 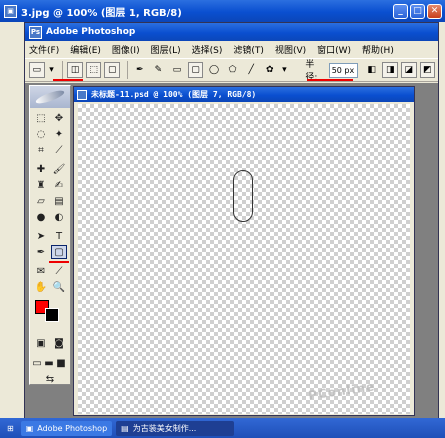 I want to click on photoshop-task-icon: ▣, so click(x=29, y=428).